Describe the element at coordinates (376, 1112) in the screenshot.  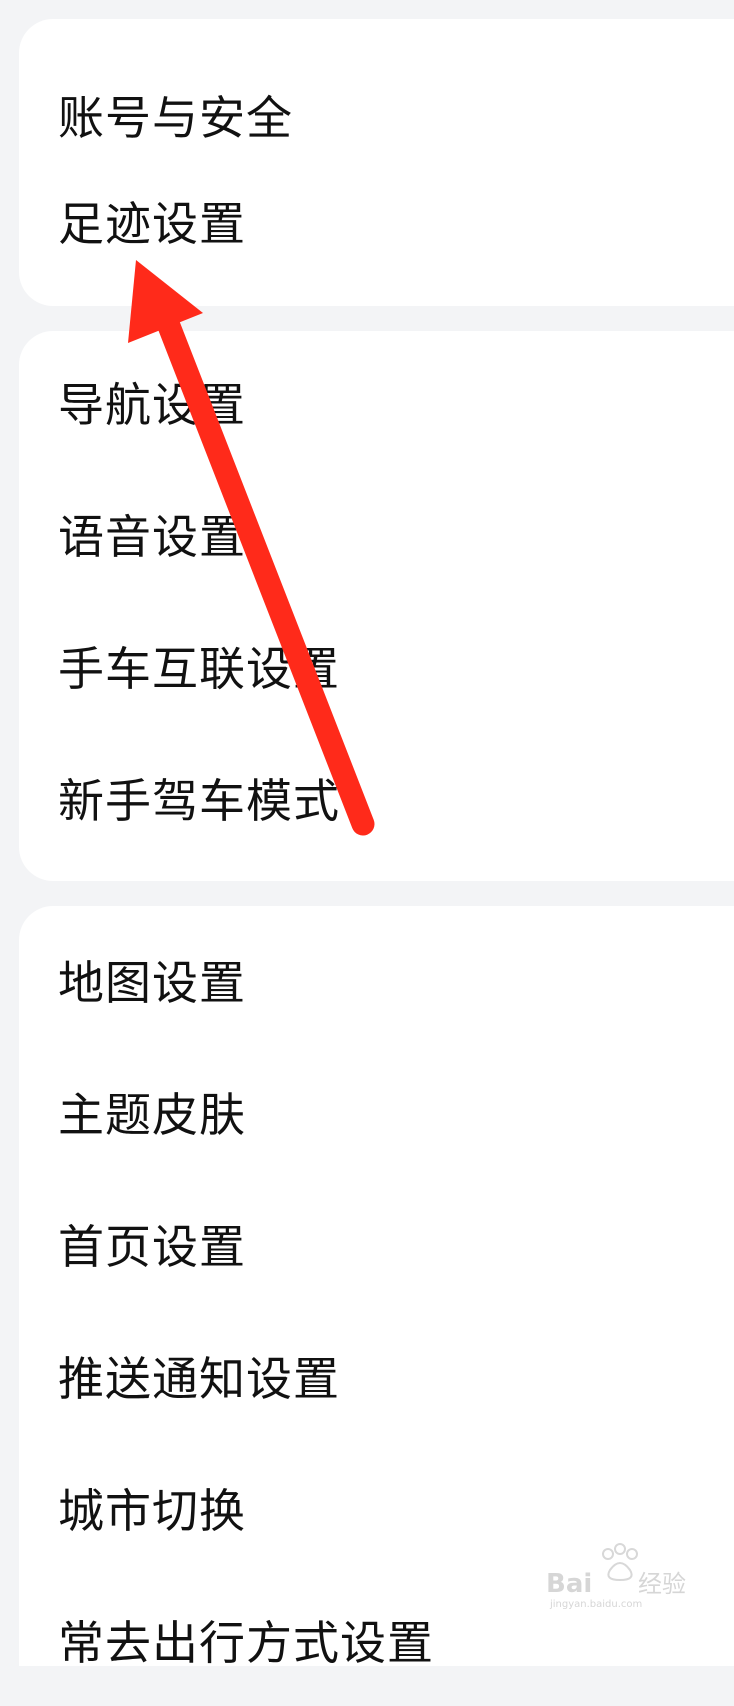
I see `menu-item-theme-skin: 主题皮肤` at that location.